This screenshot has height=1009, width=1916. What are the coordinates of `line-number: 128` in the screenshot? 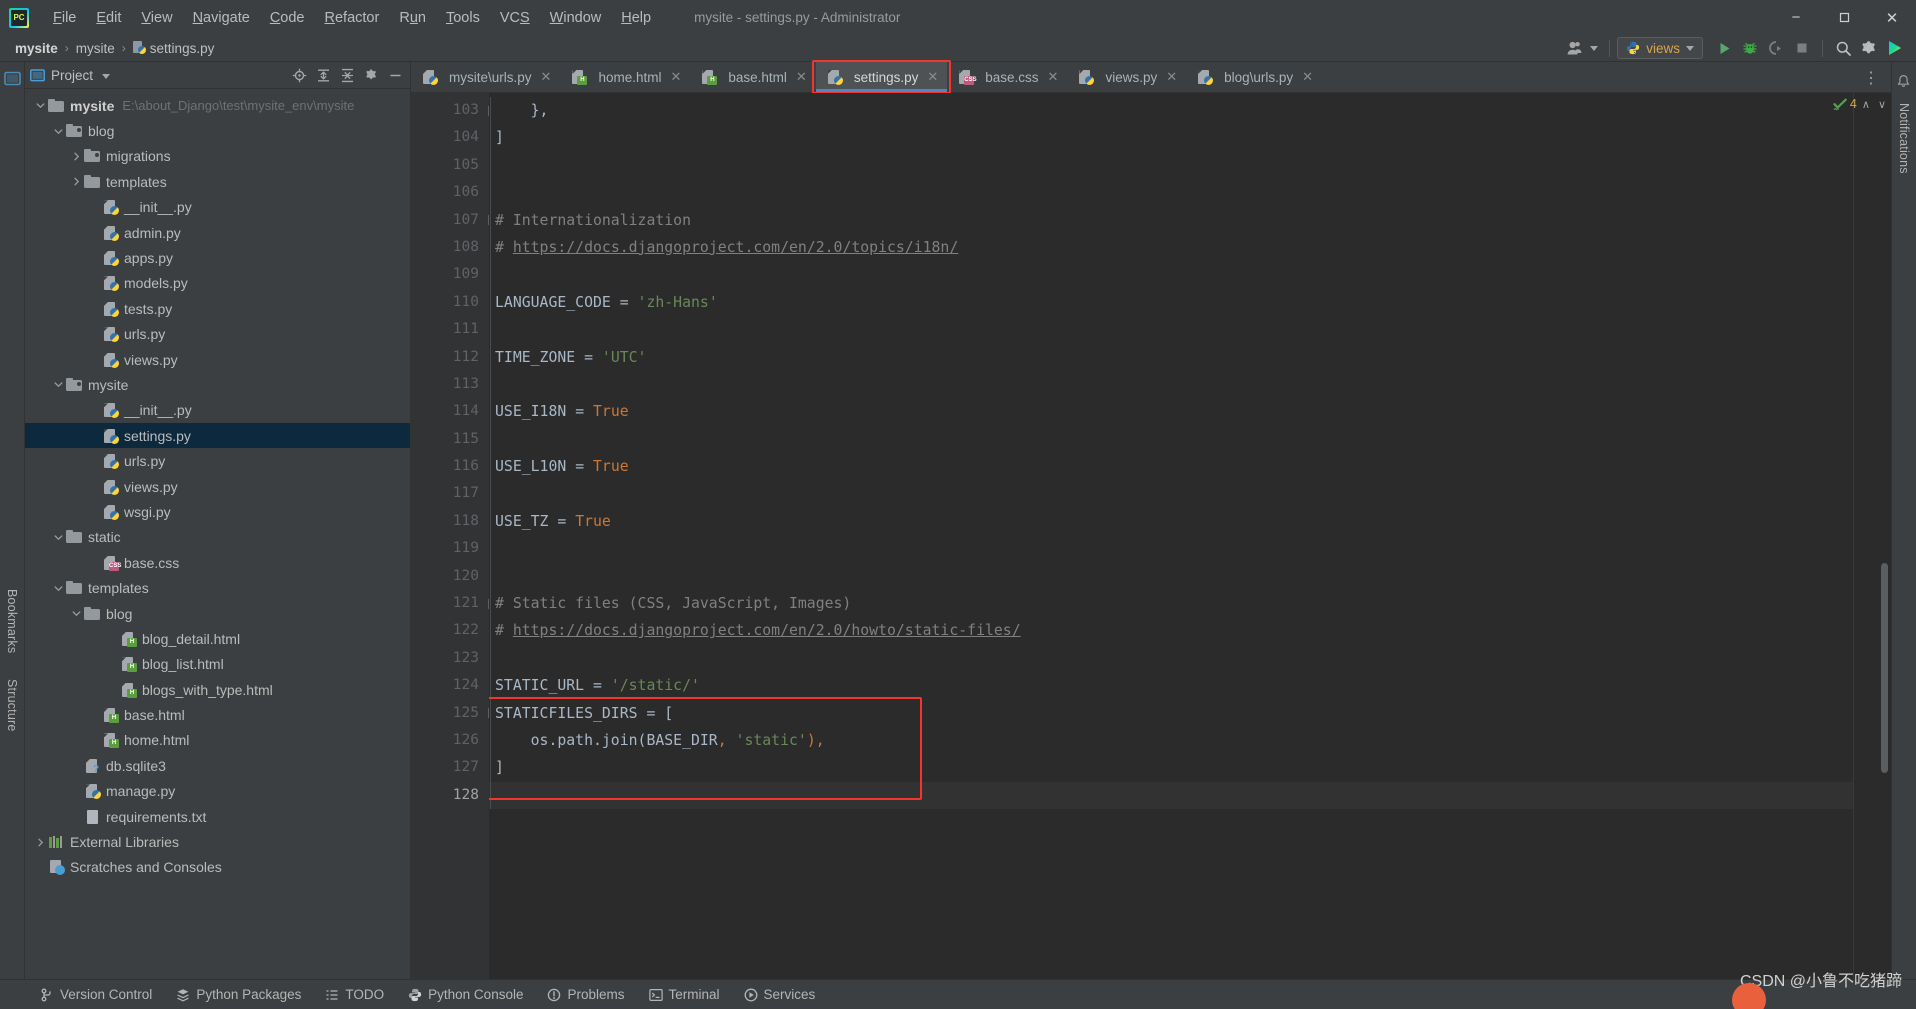 It's located at (450, 795).